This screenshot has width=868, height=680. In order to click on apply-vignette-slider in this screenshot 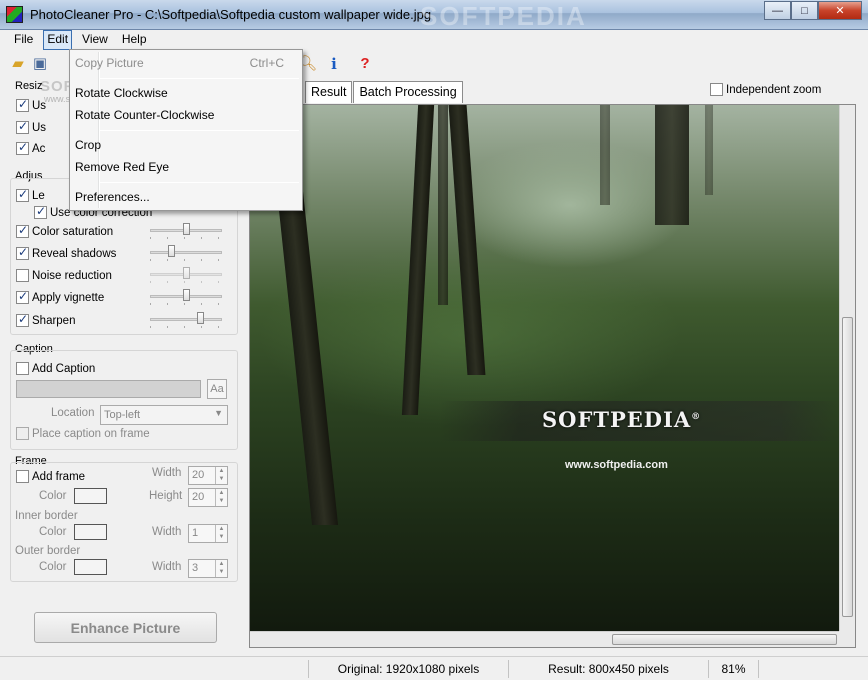, I will do `click(186, 297)`.